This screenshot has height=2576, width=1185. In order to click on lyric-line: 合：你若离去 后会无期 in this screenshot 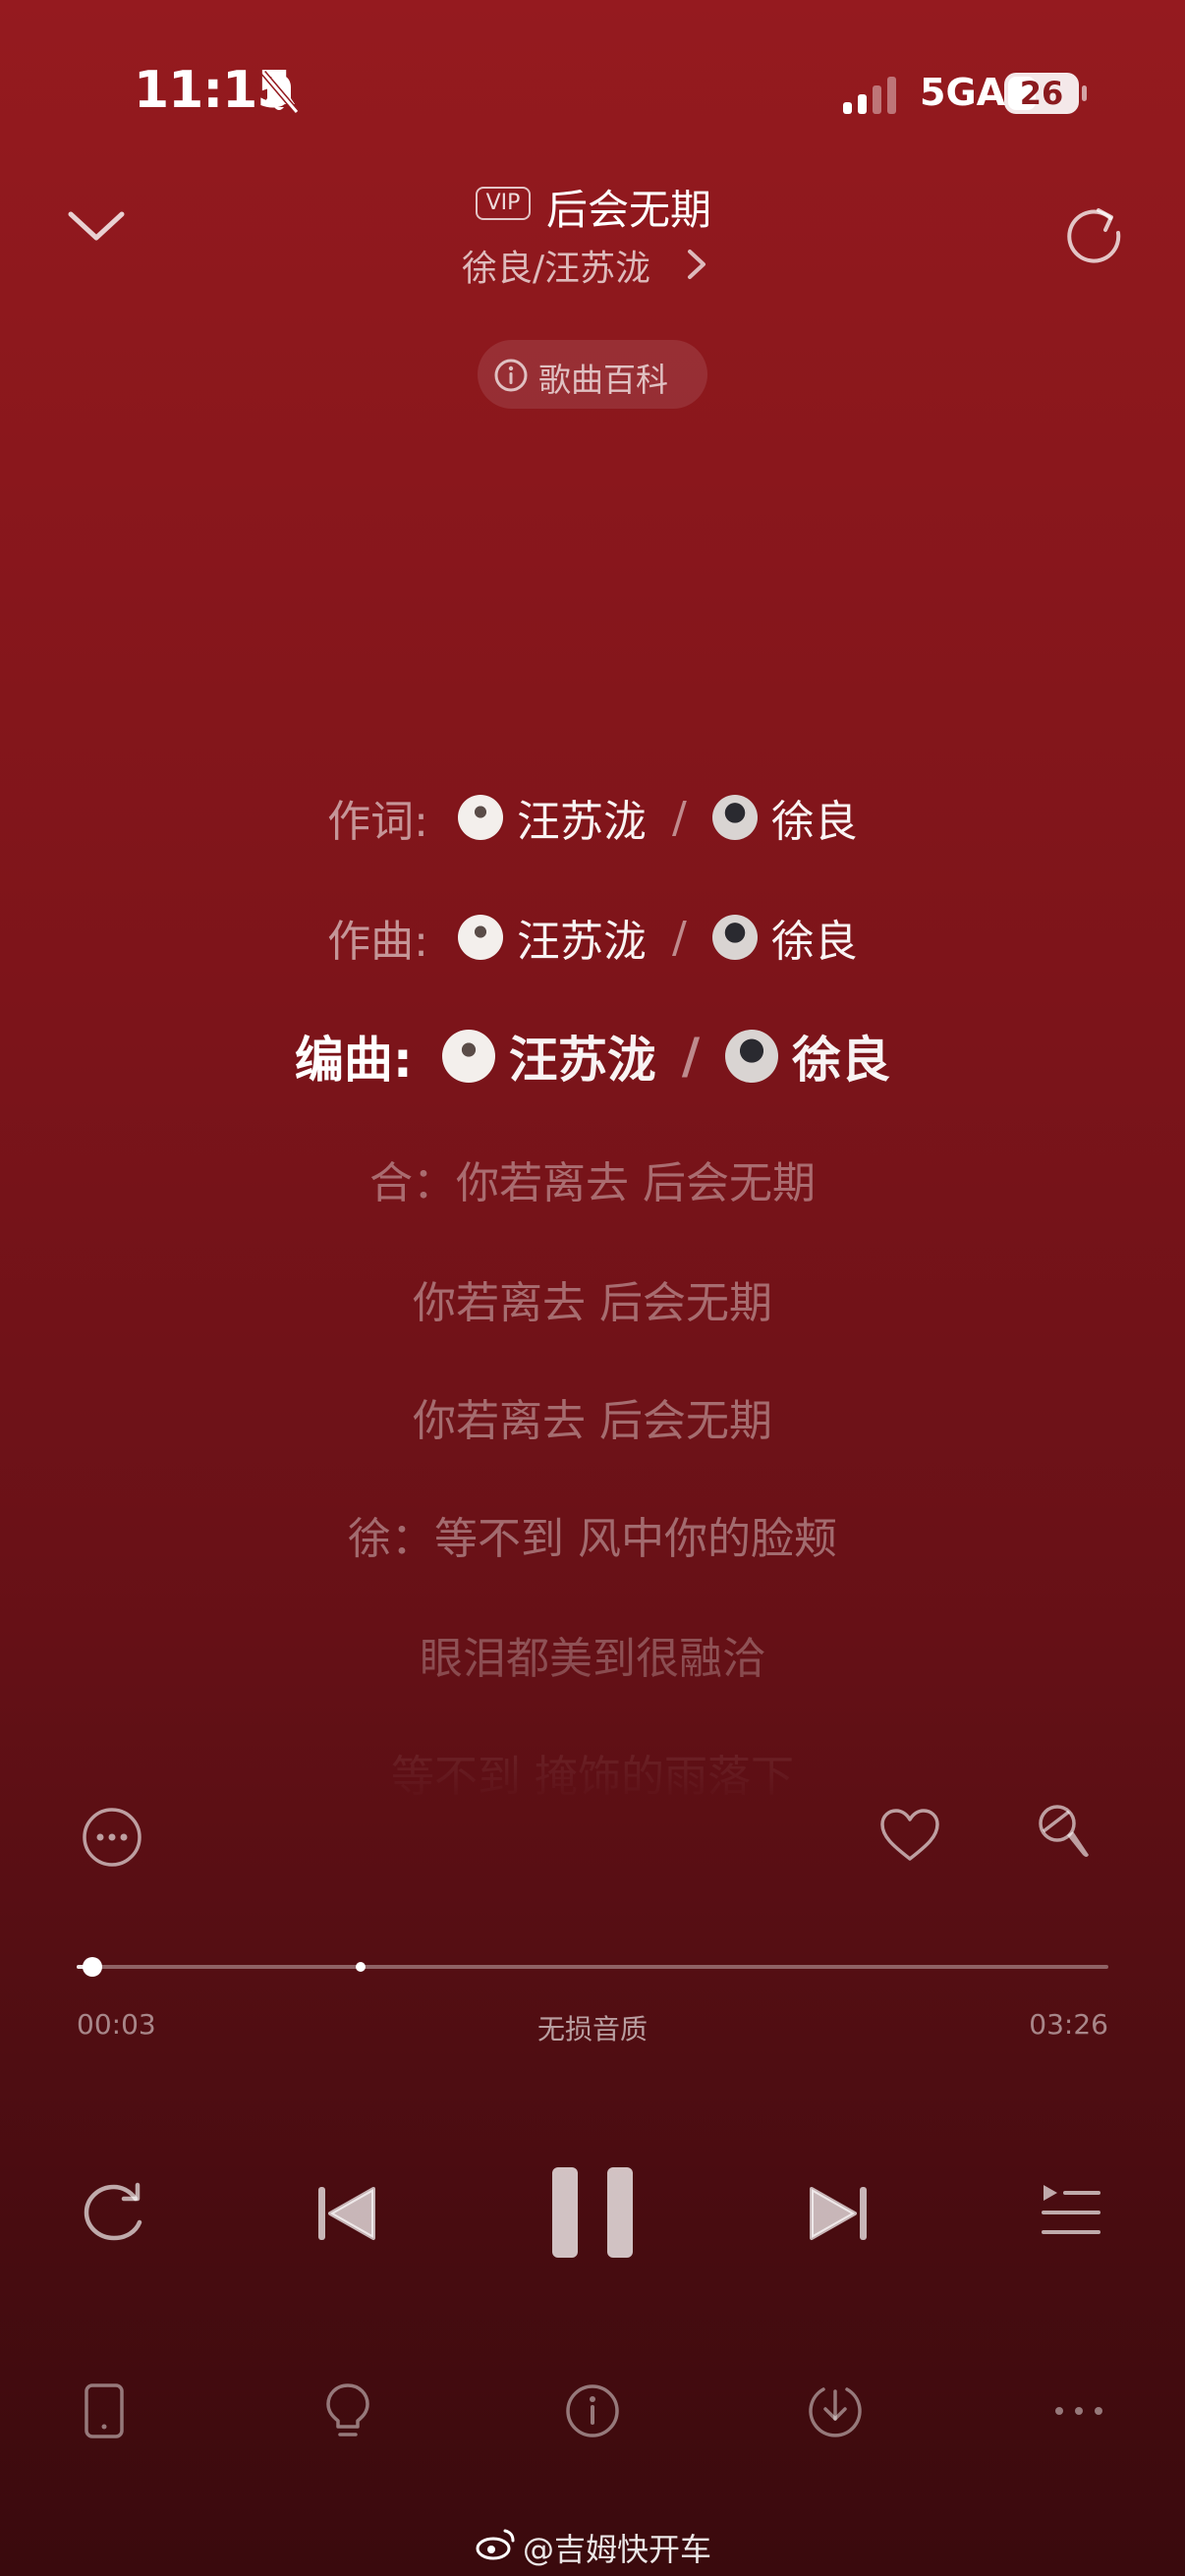, I will do `click(592, 1179)`.